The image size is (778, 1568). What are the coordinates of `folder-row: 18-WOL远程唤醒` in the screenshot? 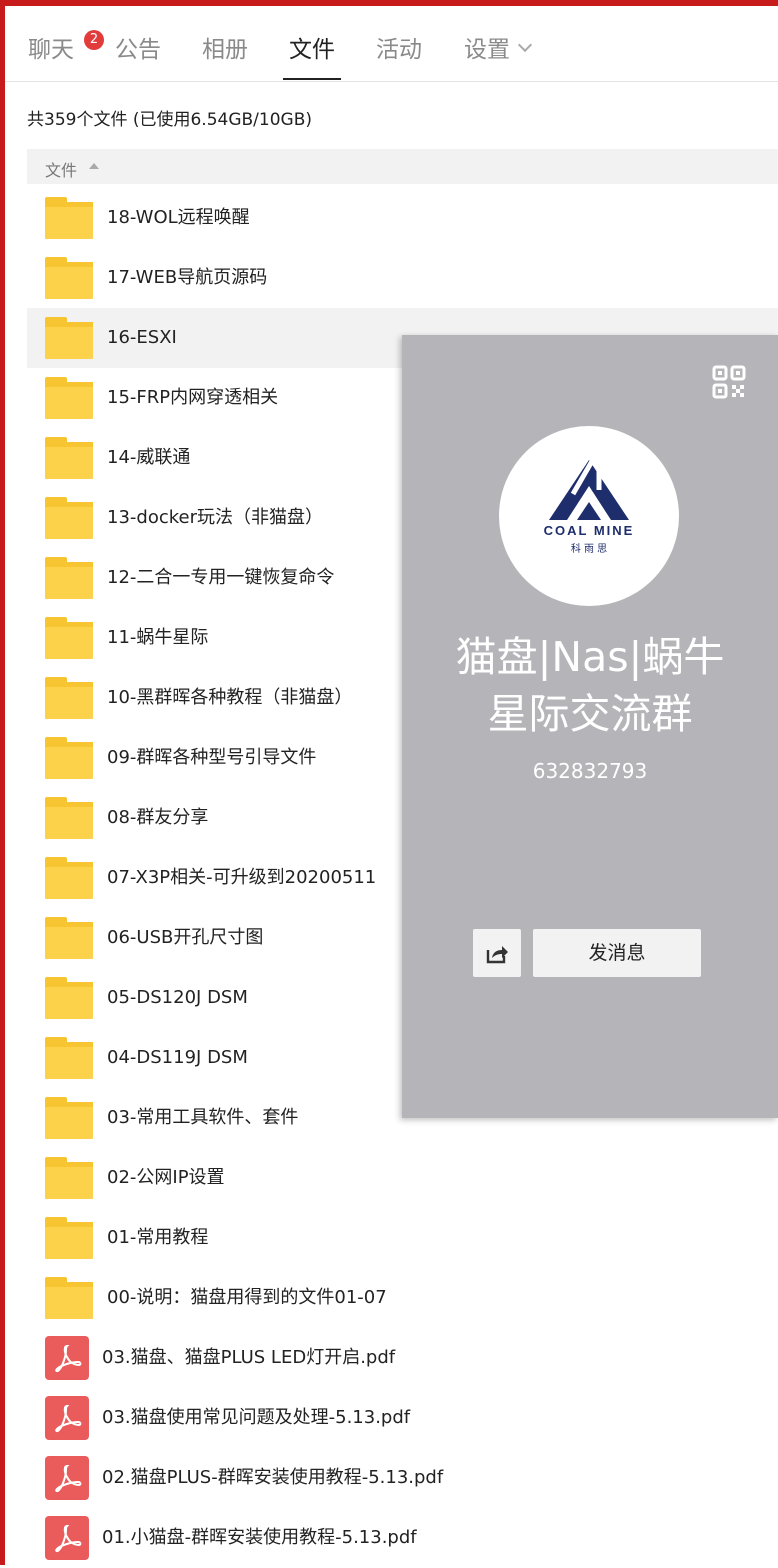 It's located at (402, 218).